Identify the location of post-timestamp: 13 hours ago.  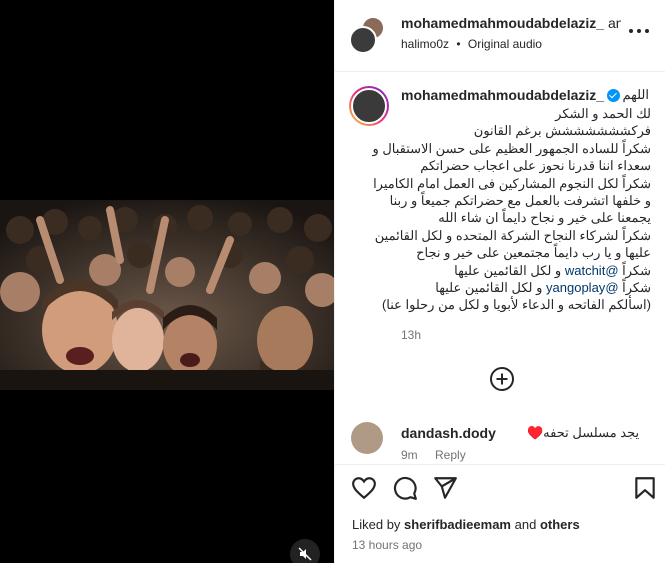
(387, 545).